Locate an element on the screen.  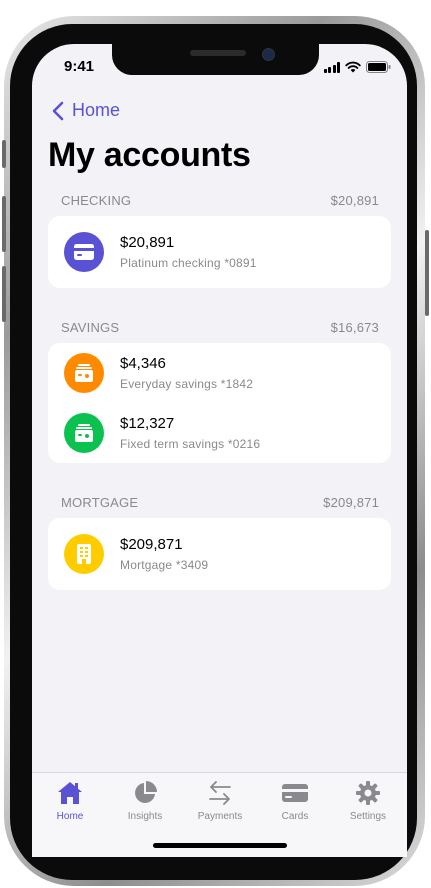
tab-label: Home is located at coordinates (70, 816).